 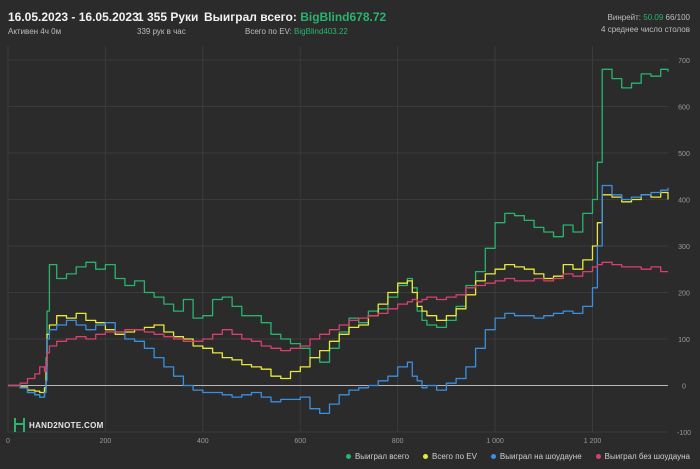 I want to click on x-tick-label: 1 200, so click(x=593, y=441).